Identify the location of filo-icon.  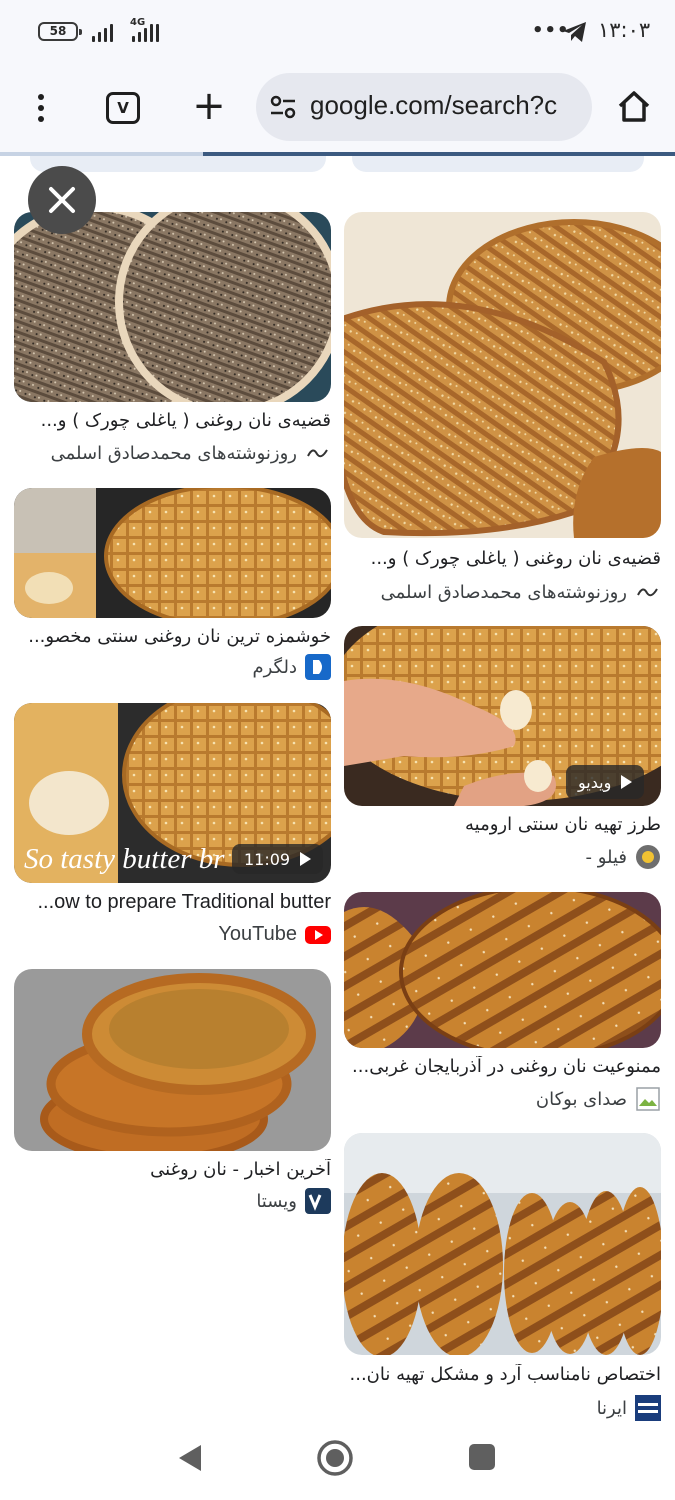
(648, 857).